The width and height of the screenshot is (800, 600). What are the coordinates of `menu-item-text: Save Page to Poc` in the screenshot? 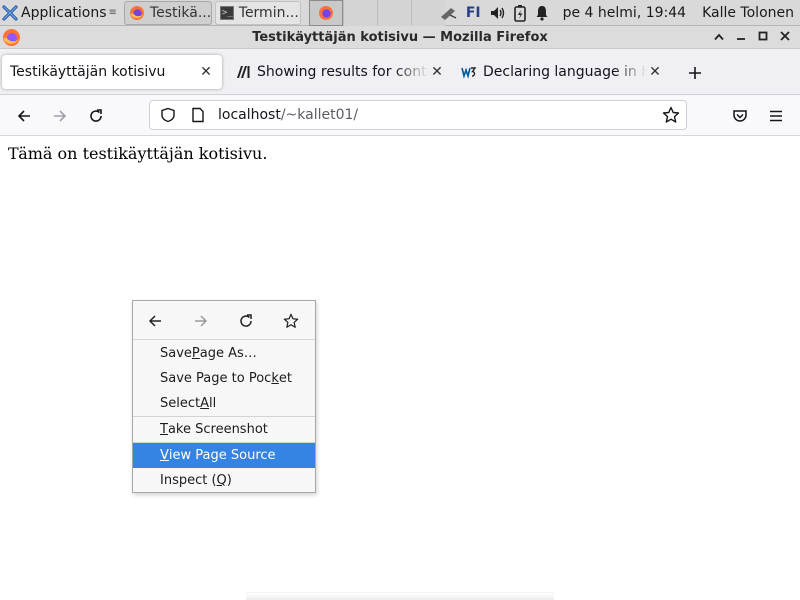 It's located at (216, 378).